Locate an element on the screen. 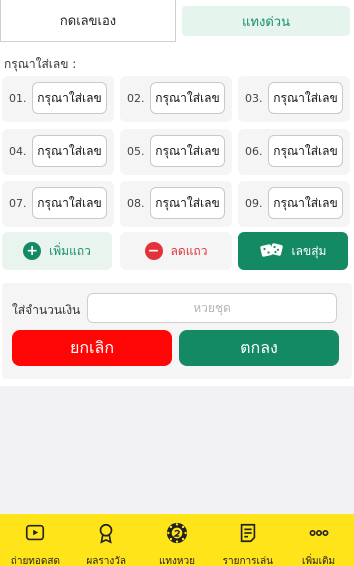  number-index-label: 01. is located at coordinates (18, 98).